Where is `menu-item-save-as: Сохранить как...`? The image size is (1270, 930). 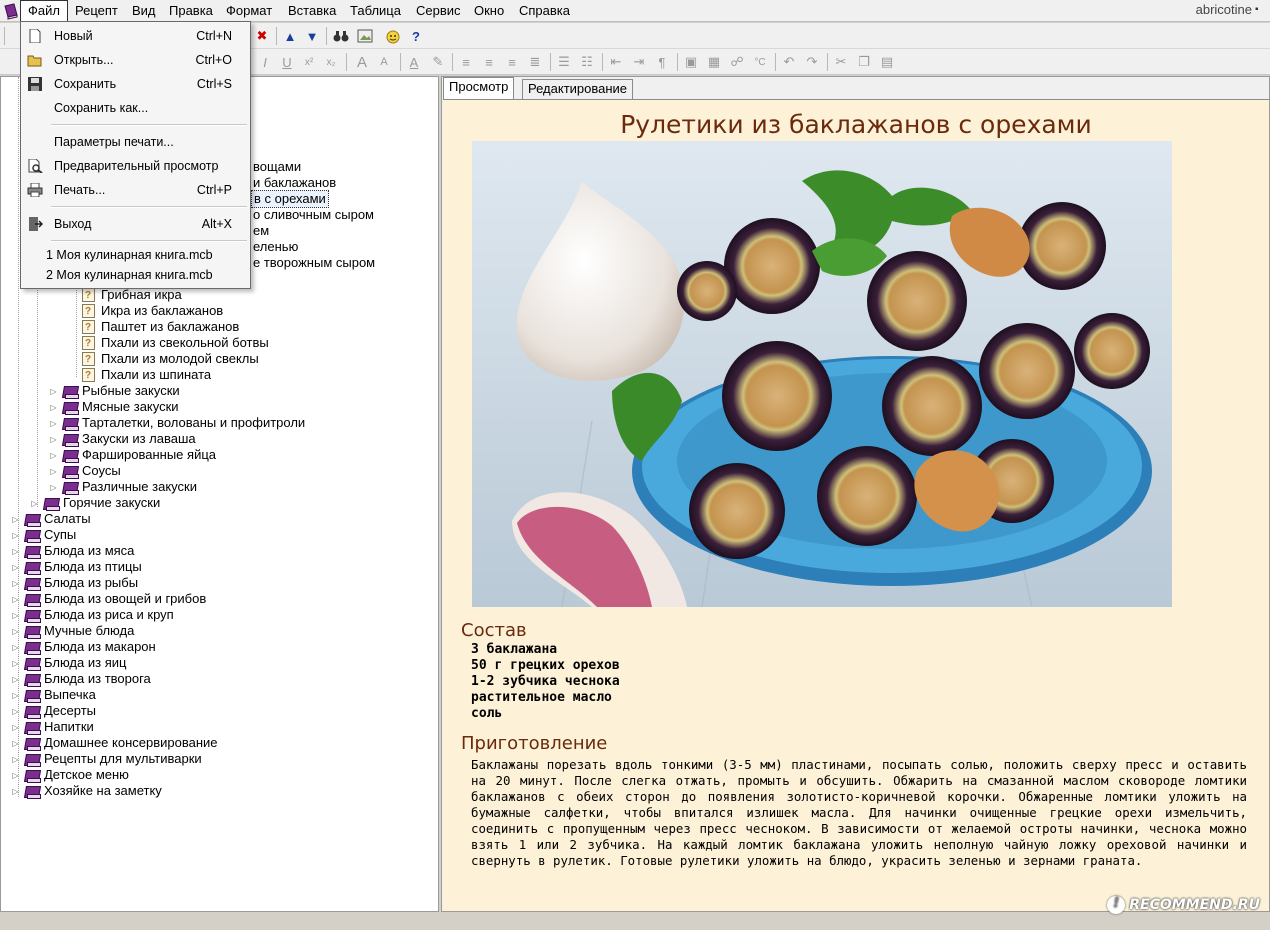
menu-item-save-as: Сохранить как... is located at coordinates (135, 108).